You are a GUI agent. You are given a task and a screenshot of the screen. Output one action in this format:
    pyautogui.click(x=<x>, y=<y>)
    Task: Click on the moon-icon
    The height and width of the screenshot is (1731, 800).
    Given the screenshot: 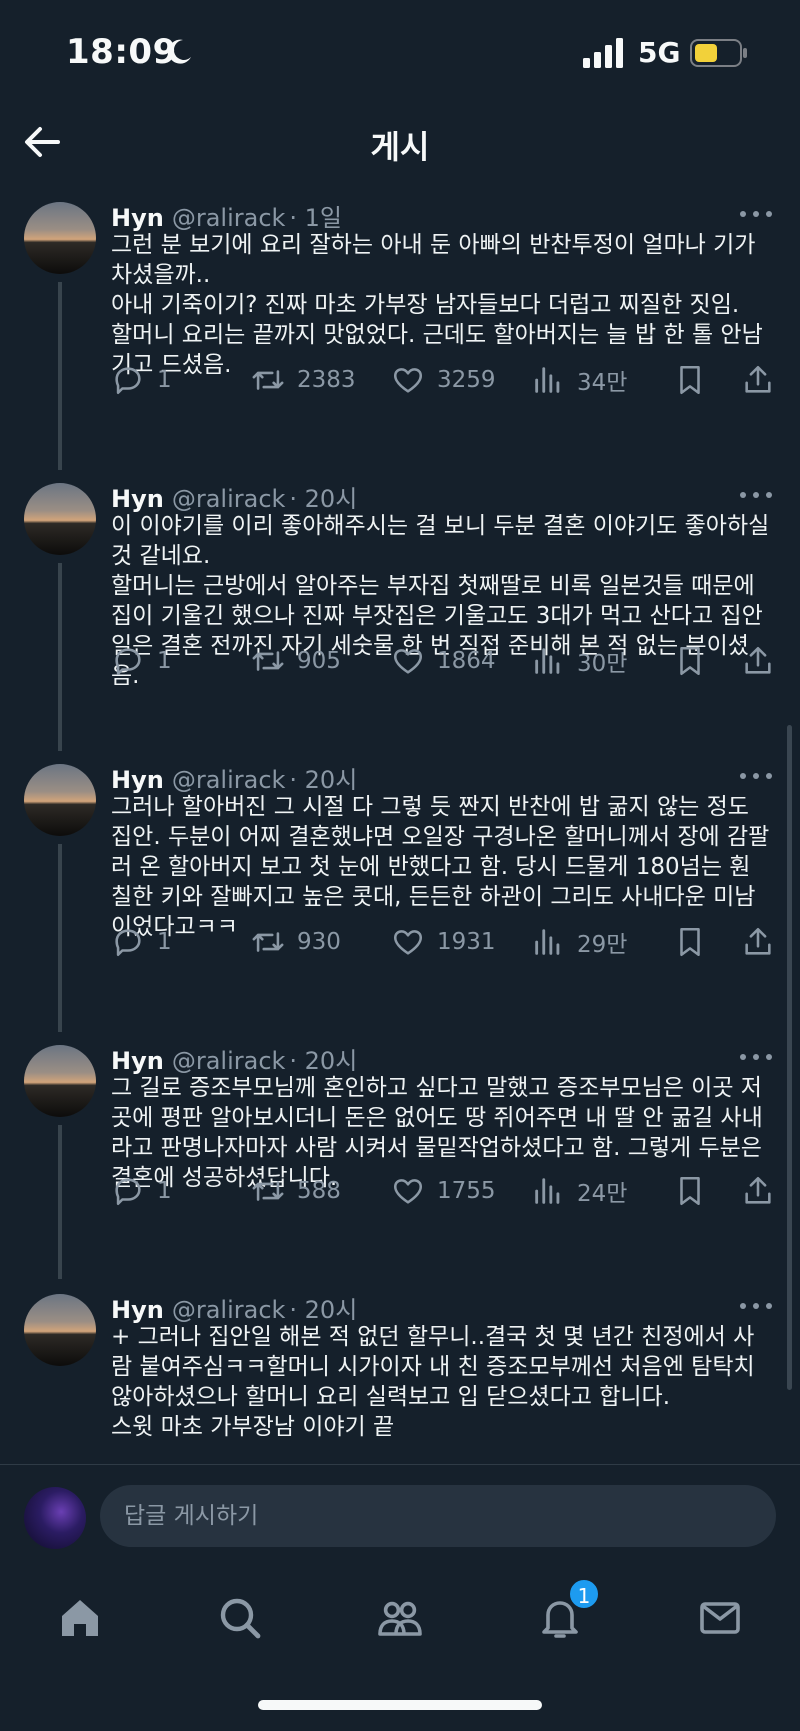 What is the action you would take?
    pyautogui.click(x=179, y=51)
    